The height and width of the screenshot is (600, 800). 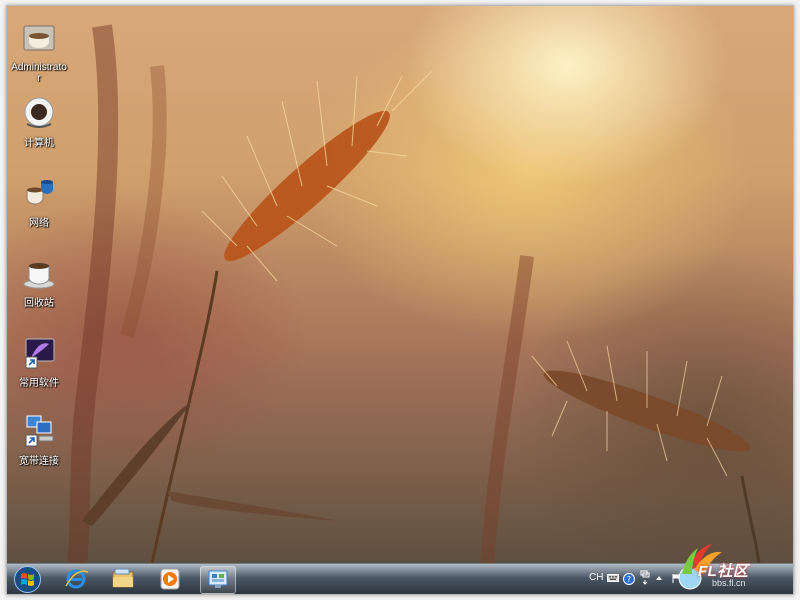 I want to click on desktop-icon-label: 回收站, so click(x=39, y=303).